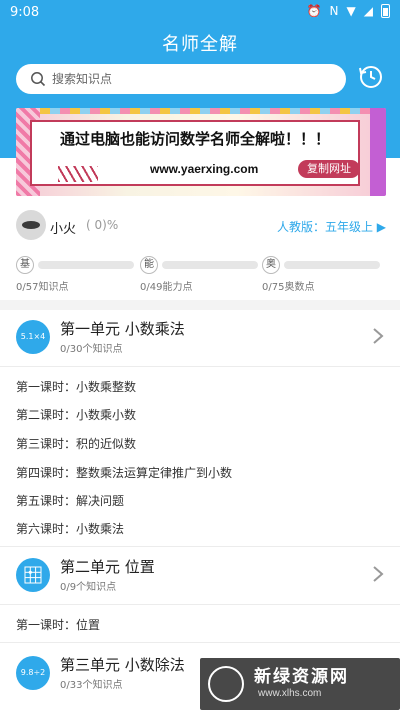 The width and height of the screenshot is (400, 710). What do you see at coordinates (200, 13) in the screenshot?
I see `status-bar: 9:08 ⏰ N ▼ ◢` at bounding box center [200, 13].